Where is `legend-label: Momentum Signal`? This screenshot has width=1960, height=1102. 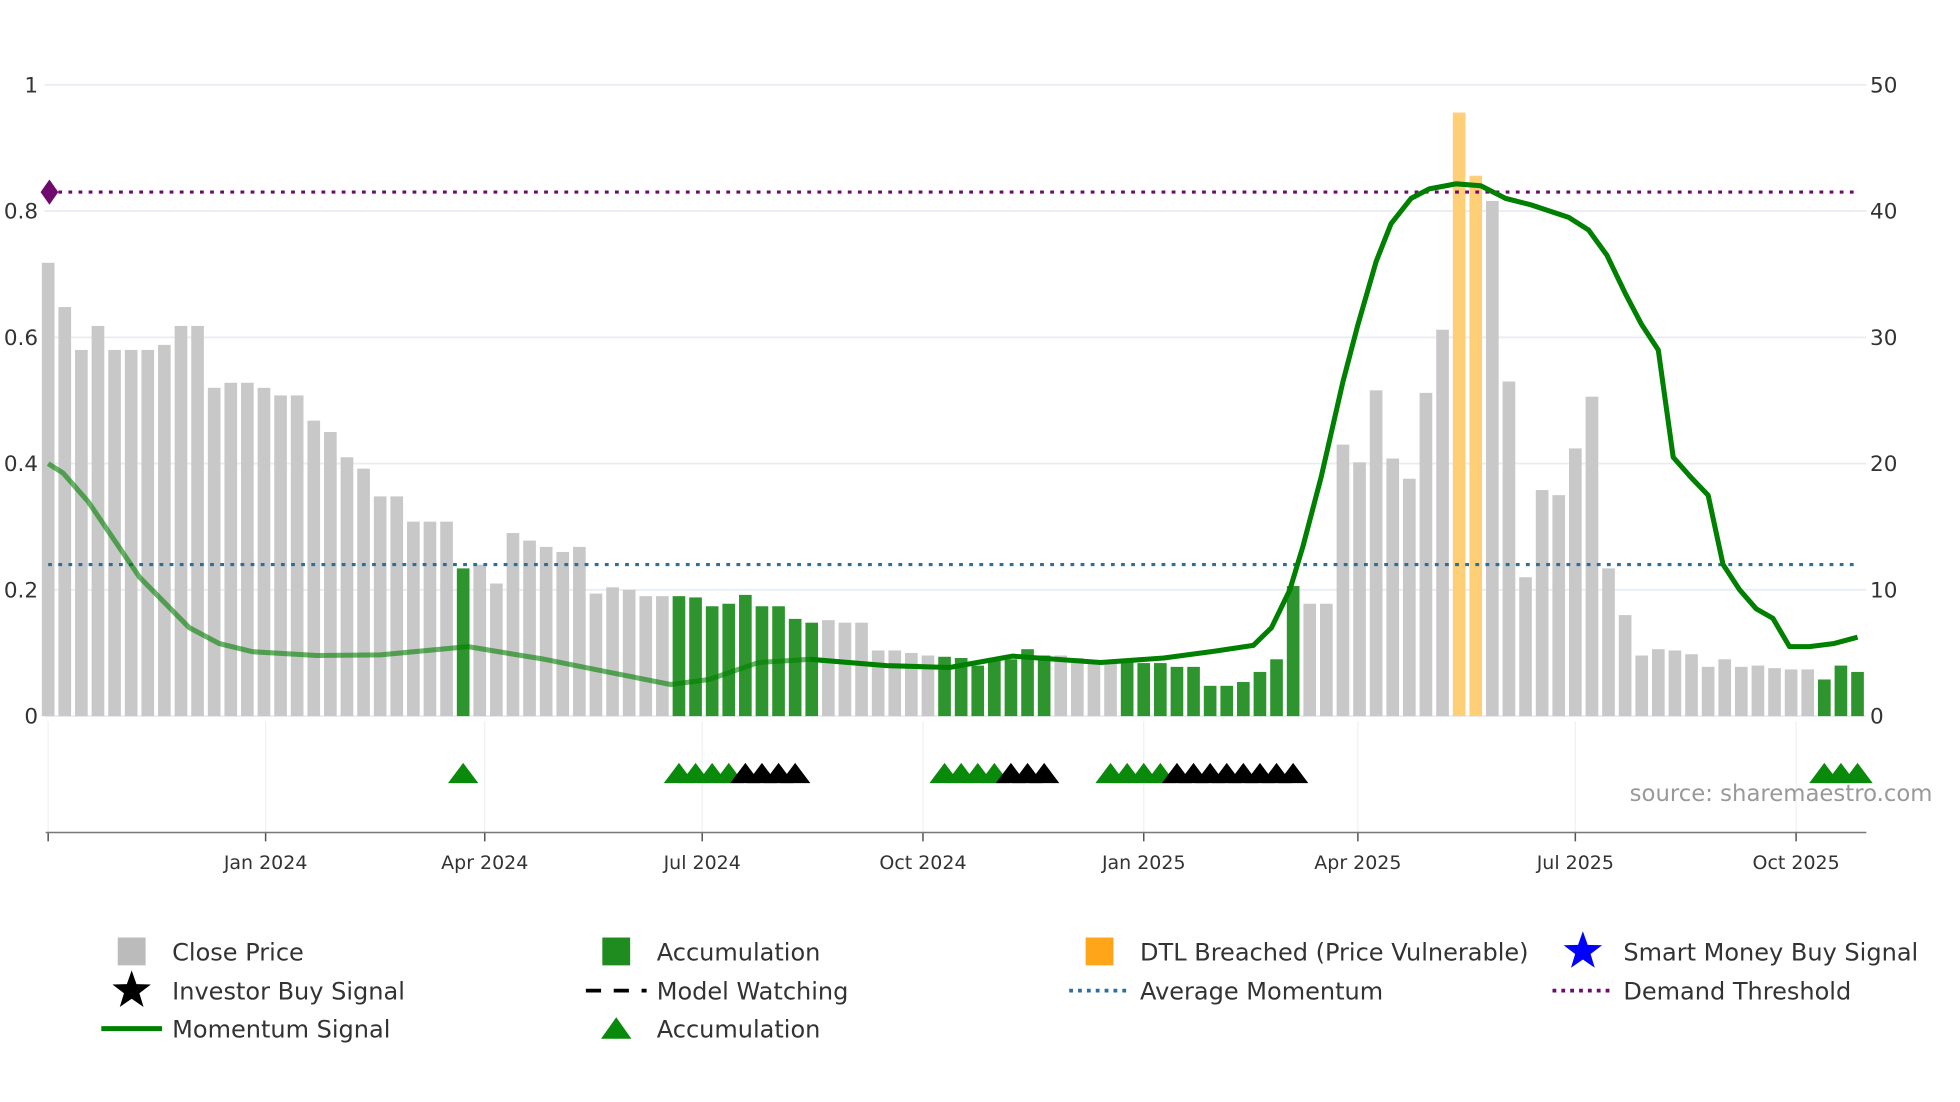
legend-label: Momentum Signal is located at coordinates (281, 1029).